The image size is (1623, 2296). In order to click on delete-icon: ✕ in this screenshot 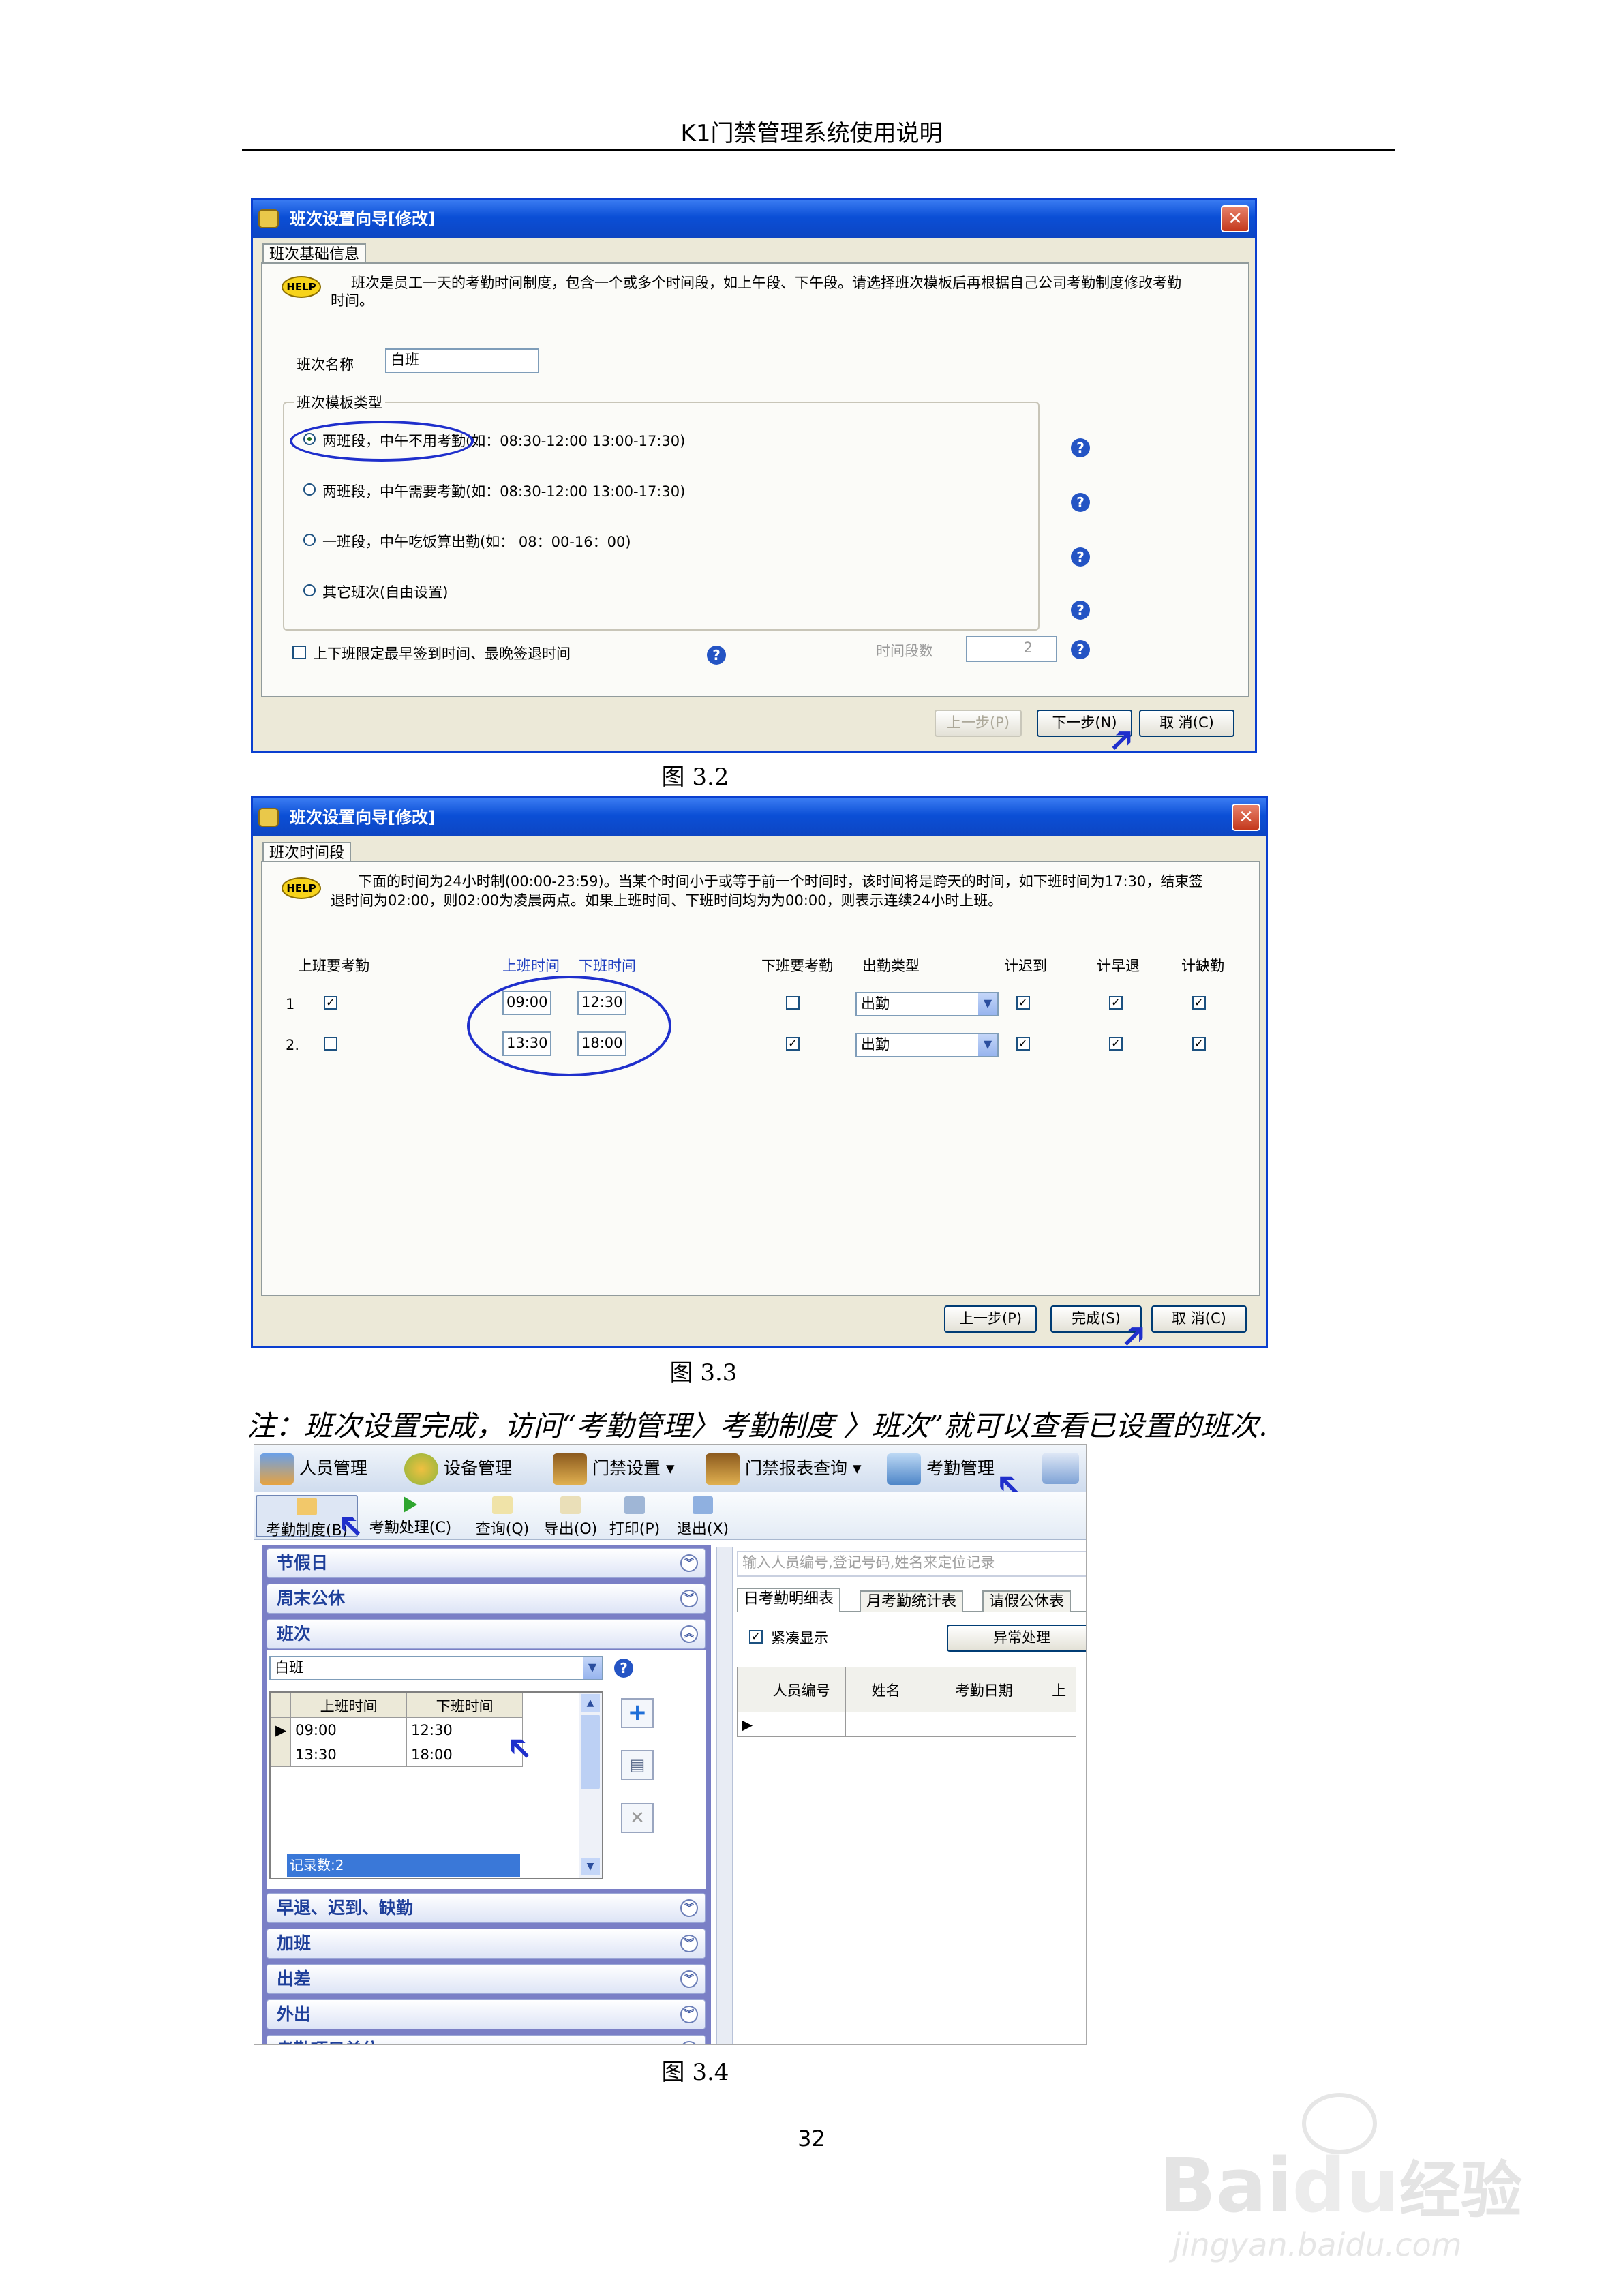, I will do `click(637, 1818)`.